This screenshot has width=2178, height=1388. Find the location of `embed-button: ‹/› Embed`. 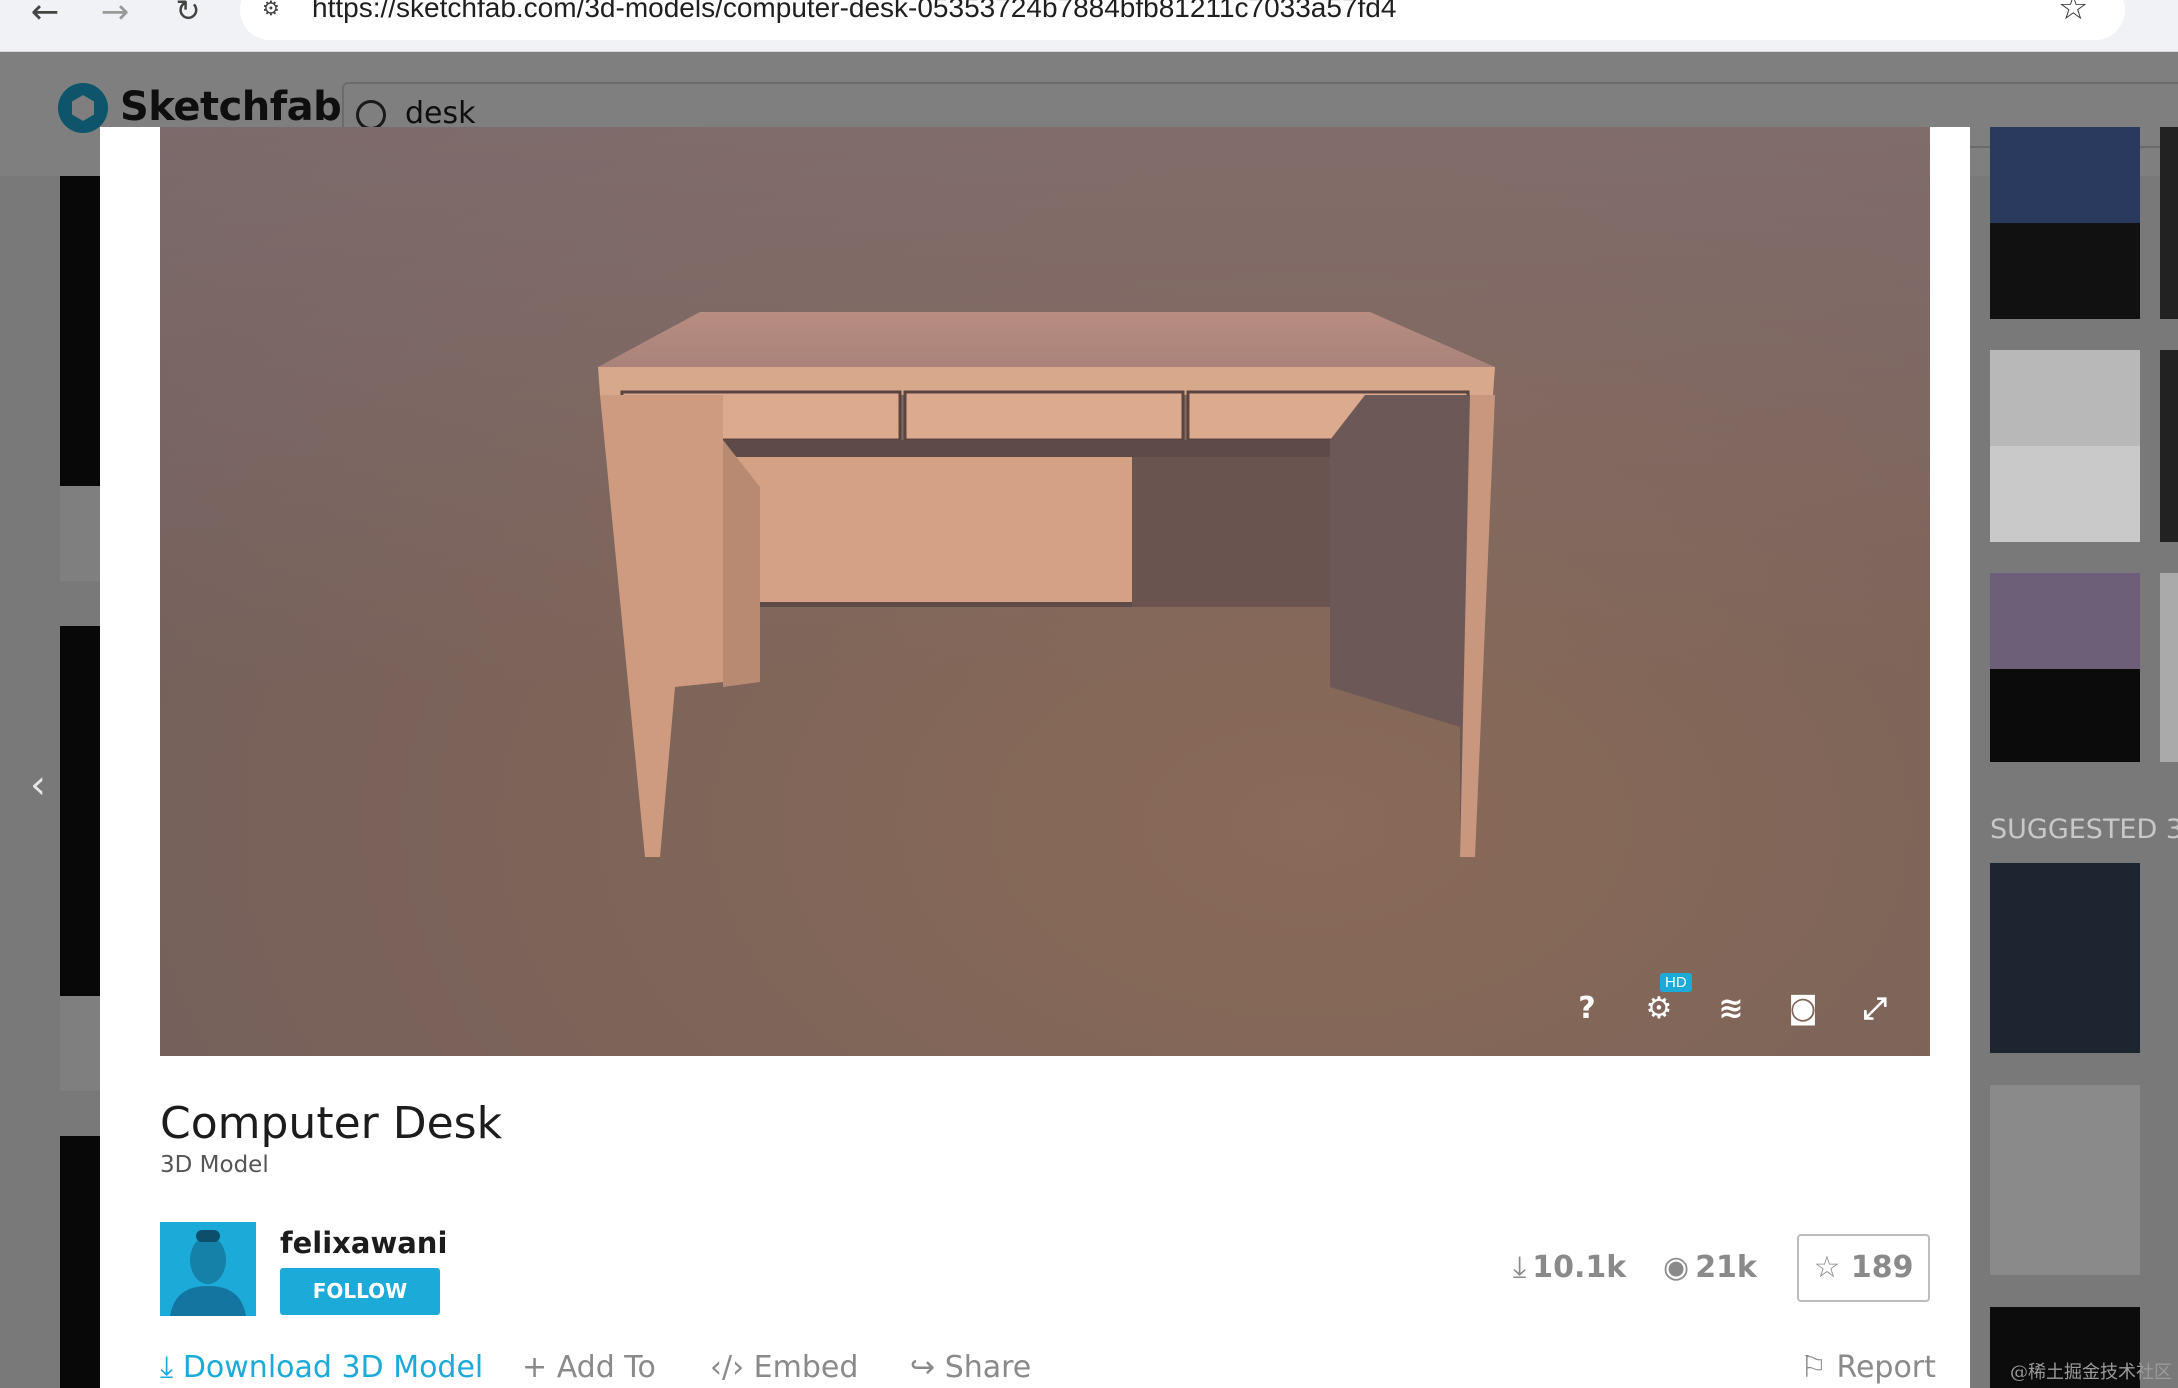

embed-button: ‹/› Embed is located at coordinates (784, 1367).